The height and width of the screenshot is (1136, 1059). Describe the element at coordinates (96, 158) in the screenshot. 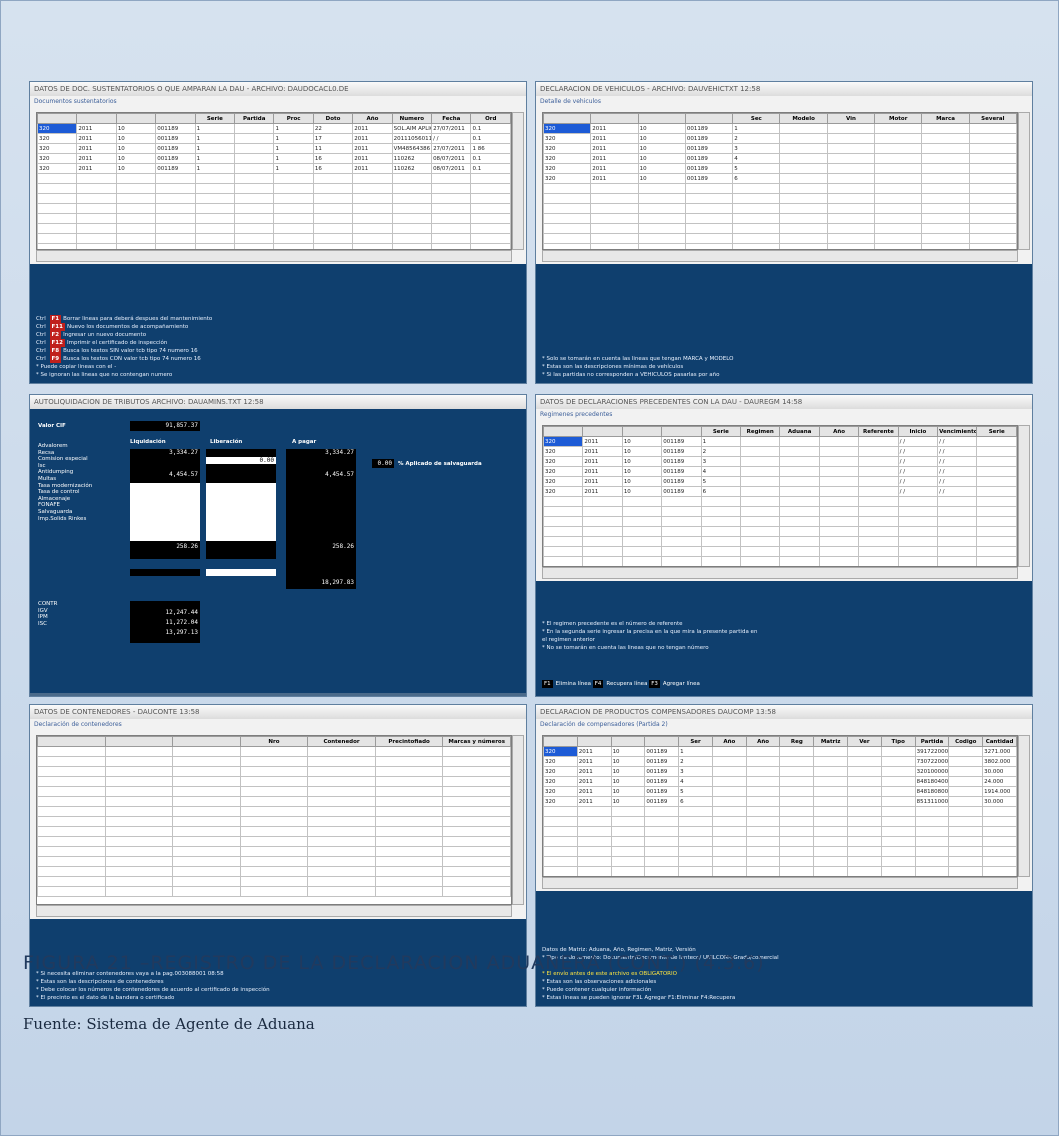

I see `table-cell: 2011` at that location.